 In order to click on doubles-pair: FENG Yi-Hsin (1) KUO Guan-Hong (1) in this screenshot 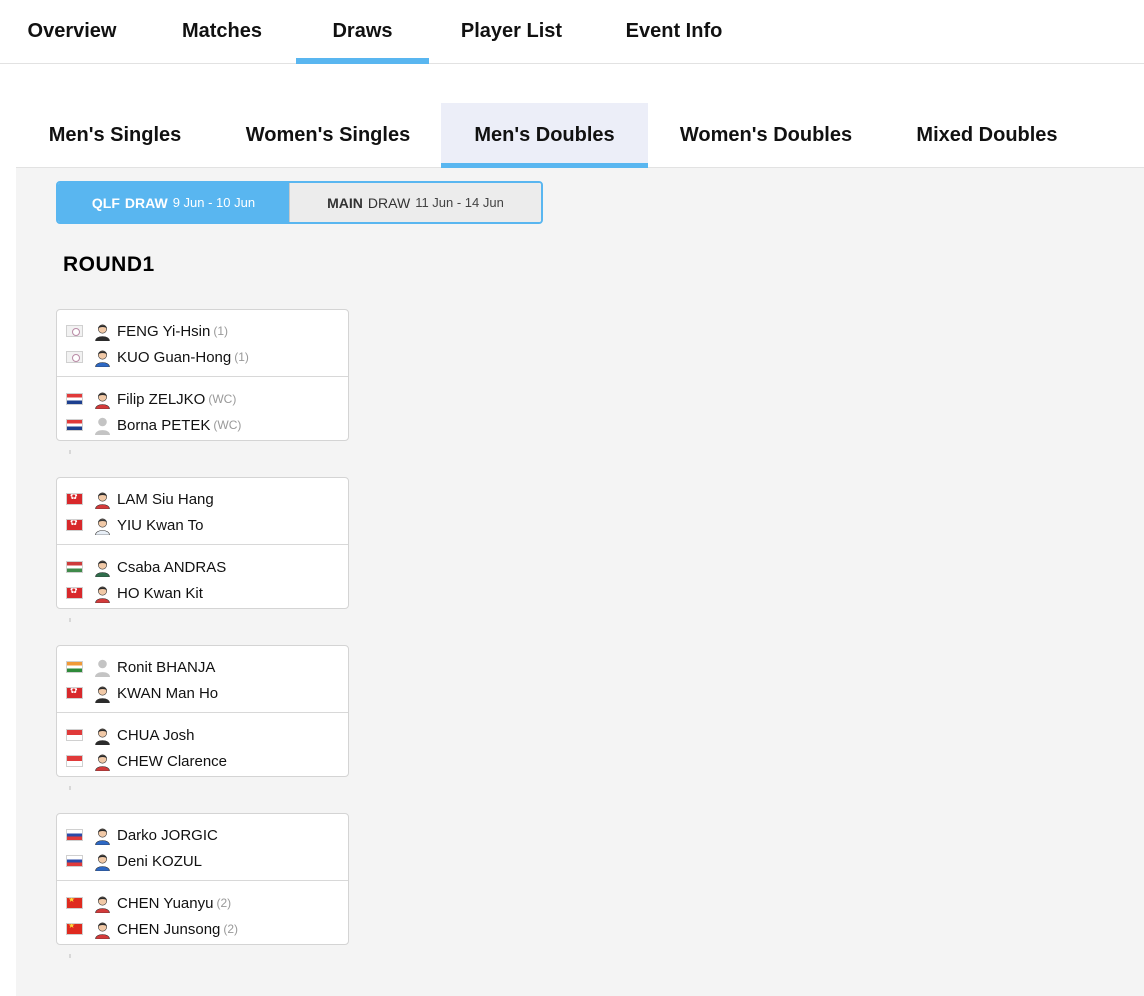, I will do `click(202, 343)`.